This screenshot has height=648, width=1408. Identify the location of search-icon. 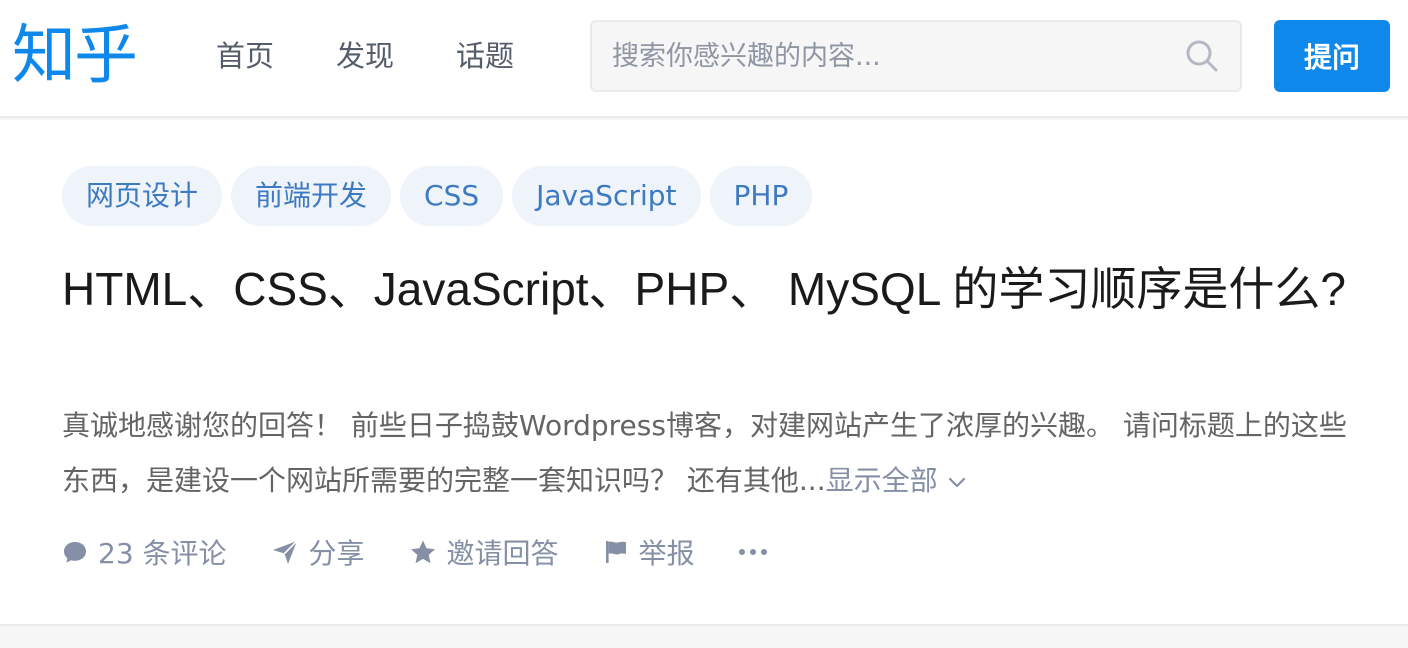
(1202, 56).